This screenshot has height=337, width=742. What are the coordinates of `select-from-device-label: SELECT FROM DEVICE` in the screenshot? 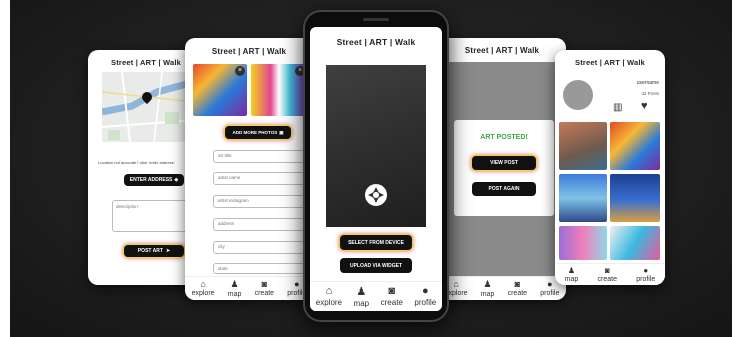 It's located at (376, 242).